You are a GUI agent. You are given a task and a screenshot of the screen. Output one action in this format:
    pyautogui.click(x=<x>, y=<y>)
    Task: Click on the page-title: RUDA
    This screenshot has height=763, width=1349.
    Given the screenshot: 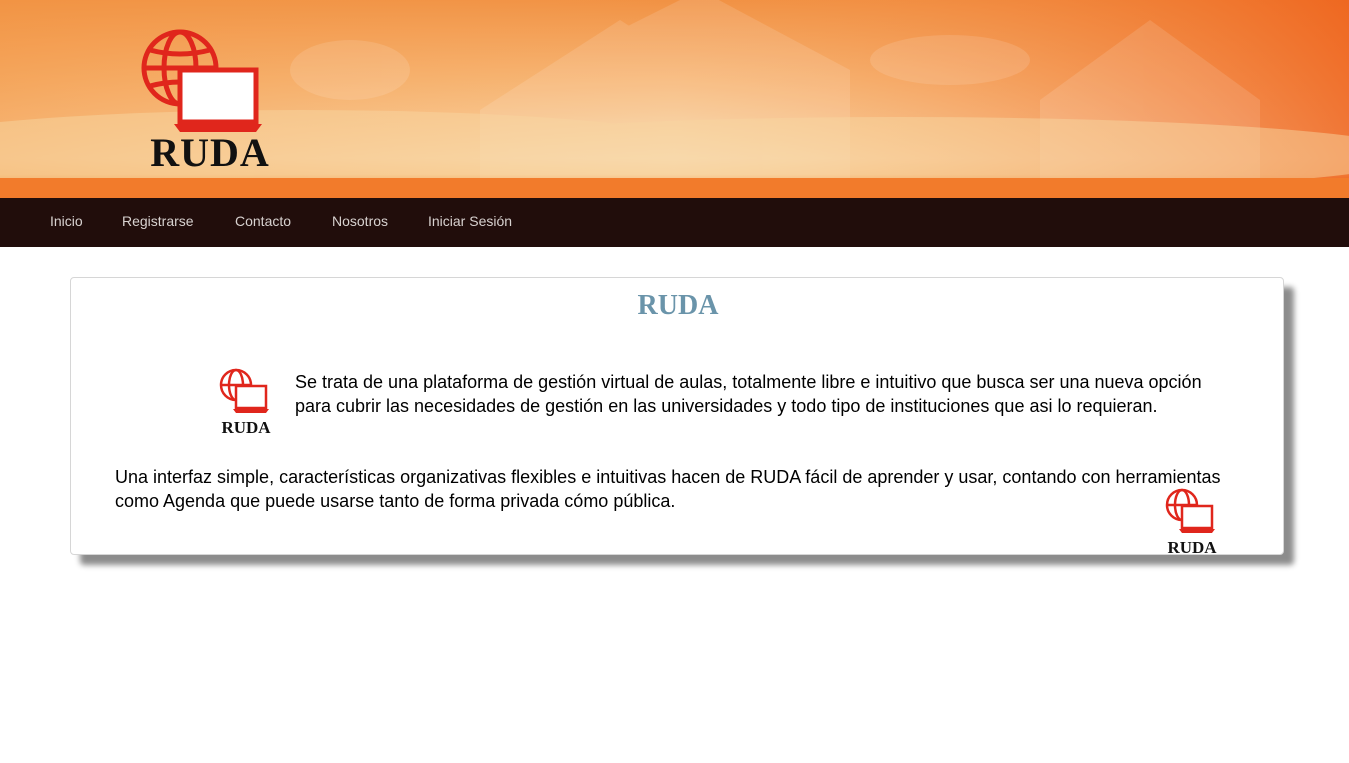 What is the action you would take?
    pyautogui.click(x=678, y=305)
    